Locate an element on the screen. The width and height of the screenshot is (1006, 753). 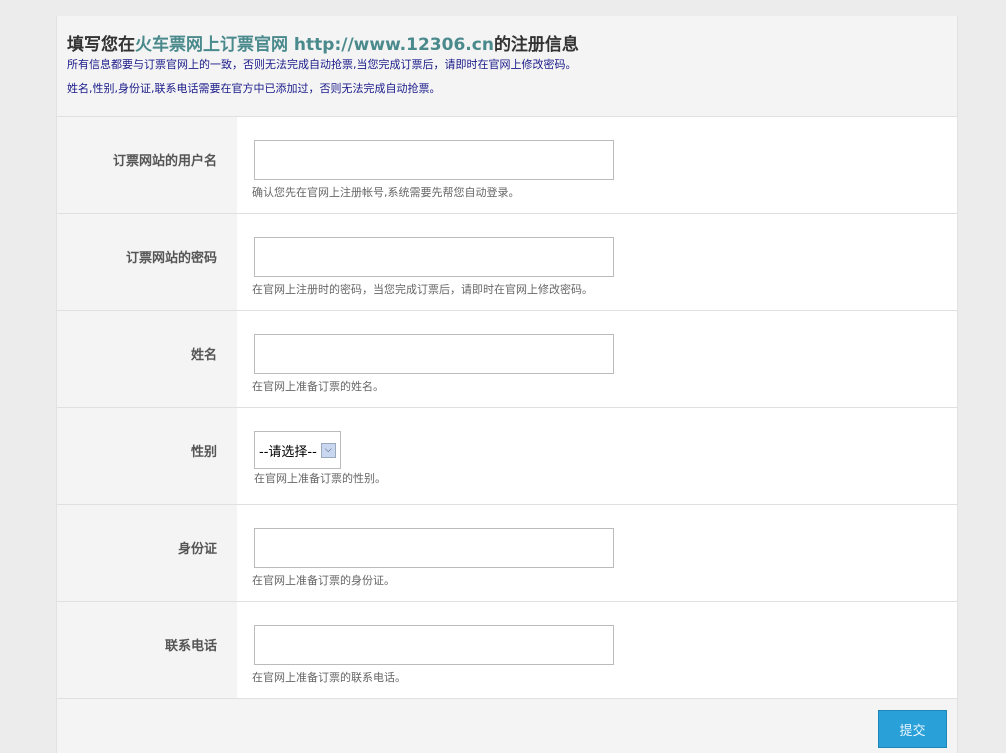
title-suffix: 的注册信息 is located at coordinates (536, 45).